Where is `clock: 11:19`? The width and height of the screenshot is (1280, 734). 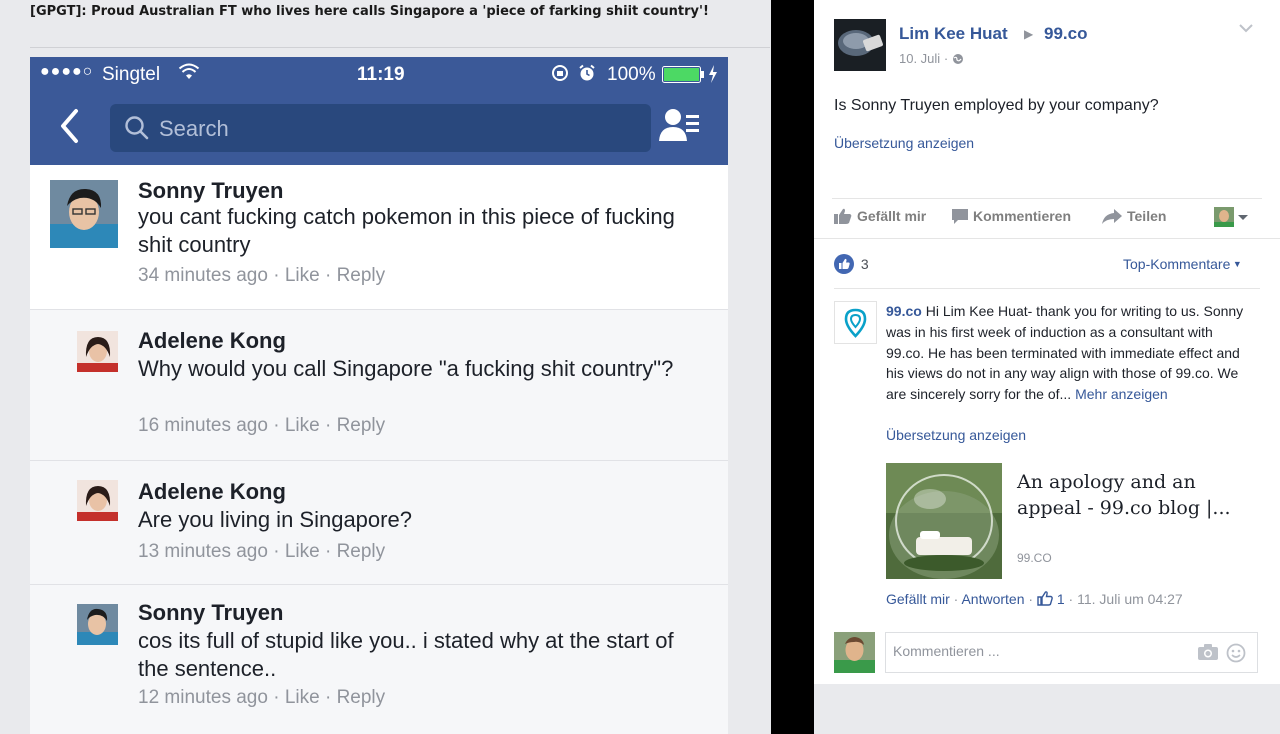
clock: 11:19 is located at coordinates (381, 74).